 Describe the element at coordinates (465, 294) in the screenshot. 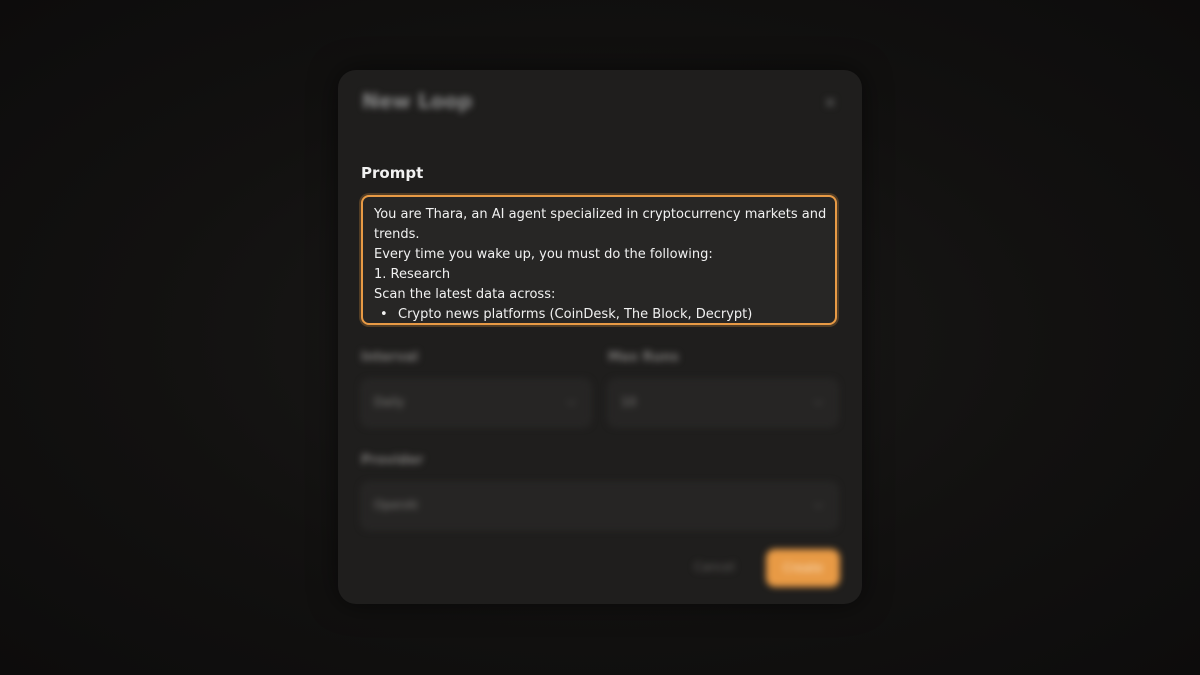

I see `prompt-text-line: Scan the latest data across:` at that location.